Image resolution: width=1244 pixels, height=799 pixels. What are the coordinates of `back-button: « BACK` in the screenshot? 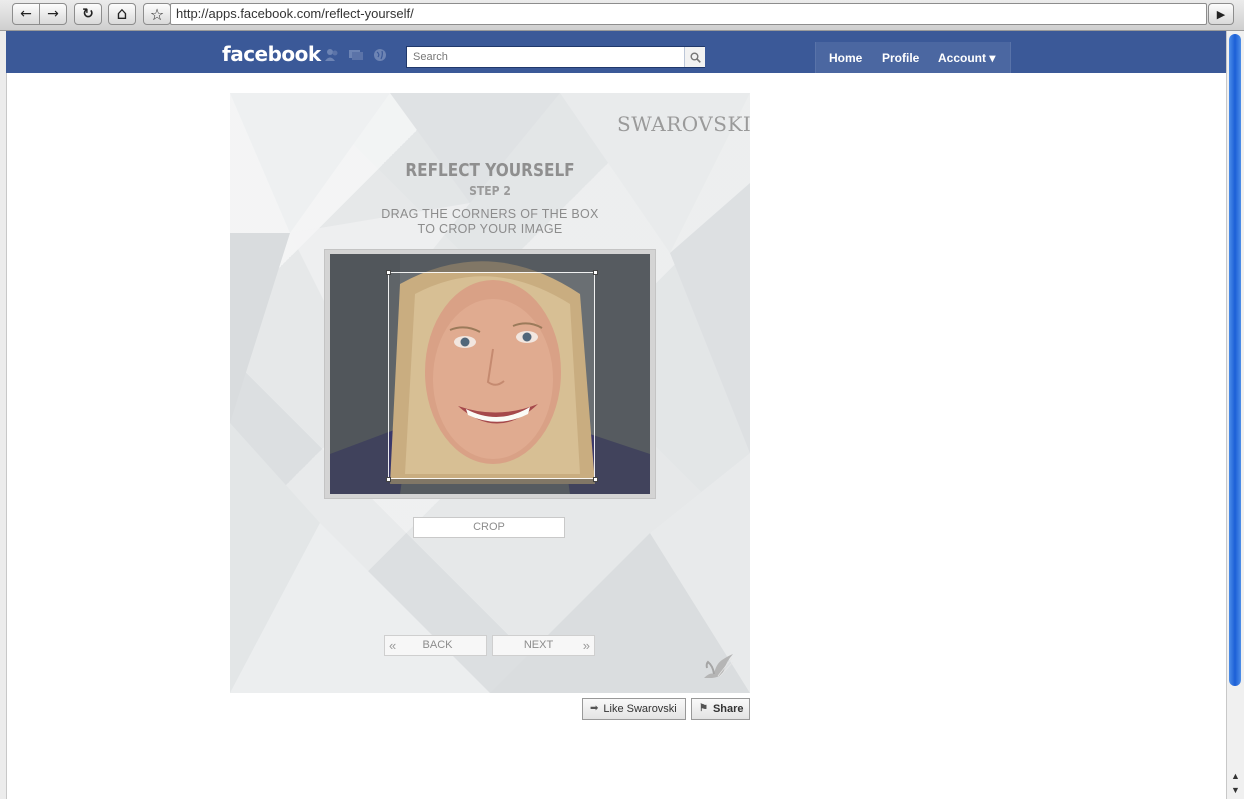 It's located at (435, 645).